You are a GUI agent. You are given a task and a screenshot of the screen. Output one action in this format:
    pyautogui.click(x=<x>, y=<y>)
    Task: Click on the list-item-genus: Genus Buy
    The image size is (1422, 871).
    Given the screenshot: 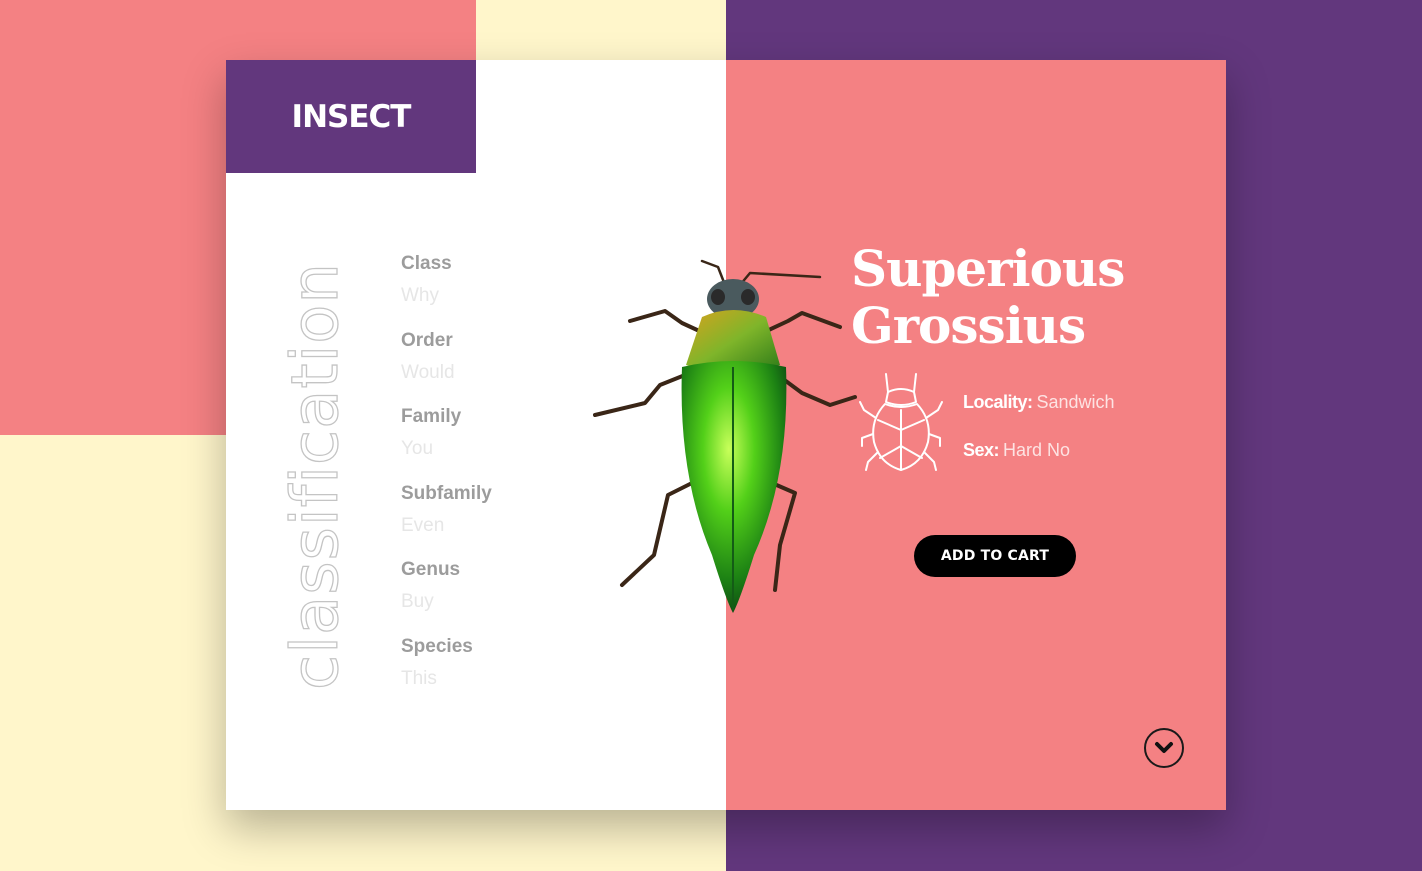 What is the action you would take?
    pyautogui.click(x=446, y=596)
    